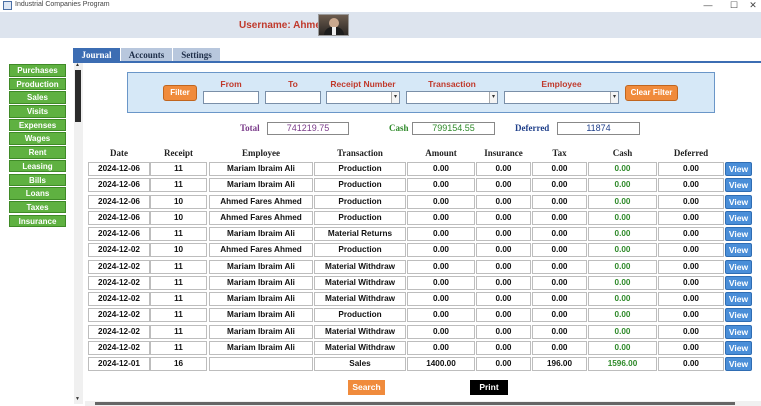 This screenshot has width=761, height=406. I want to click on vertical-scrollbar: ▲ ▼, so click(78, 233).